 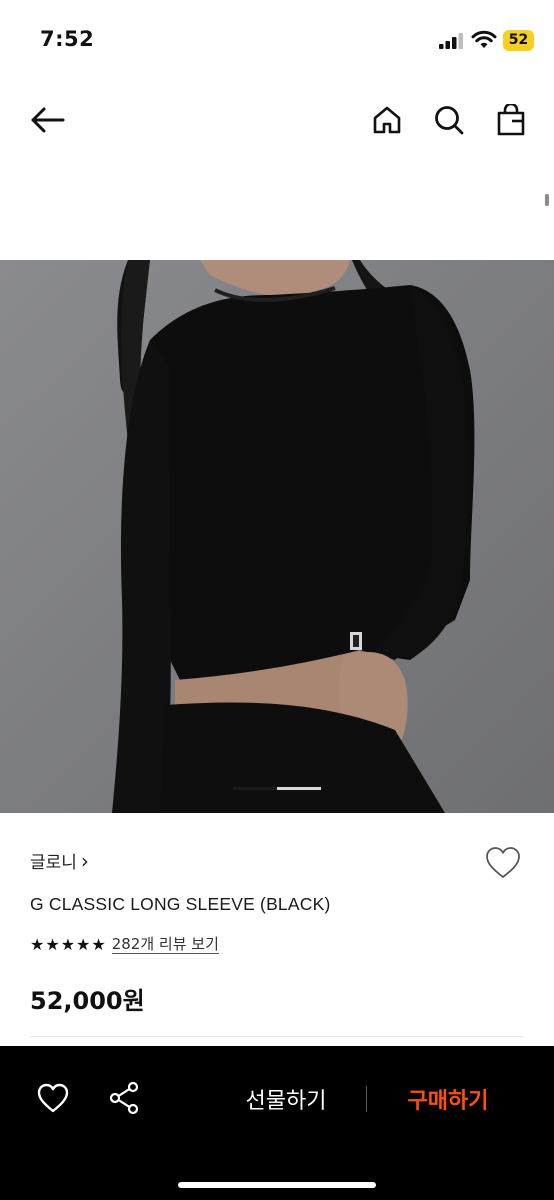 What do you see at coordinates (484, 39) in the screenshot?
I see `wifi-icon` at bounding box center [484, 39].